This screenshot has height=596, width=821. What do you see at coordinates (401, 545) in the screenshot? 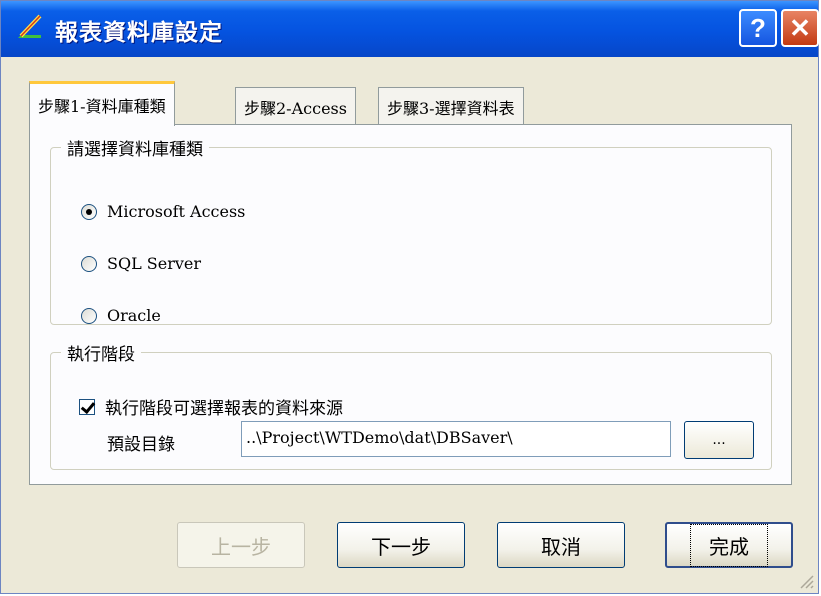
I see `next-button: 下一步` at bounding box center [401, 545].